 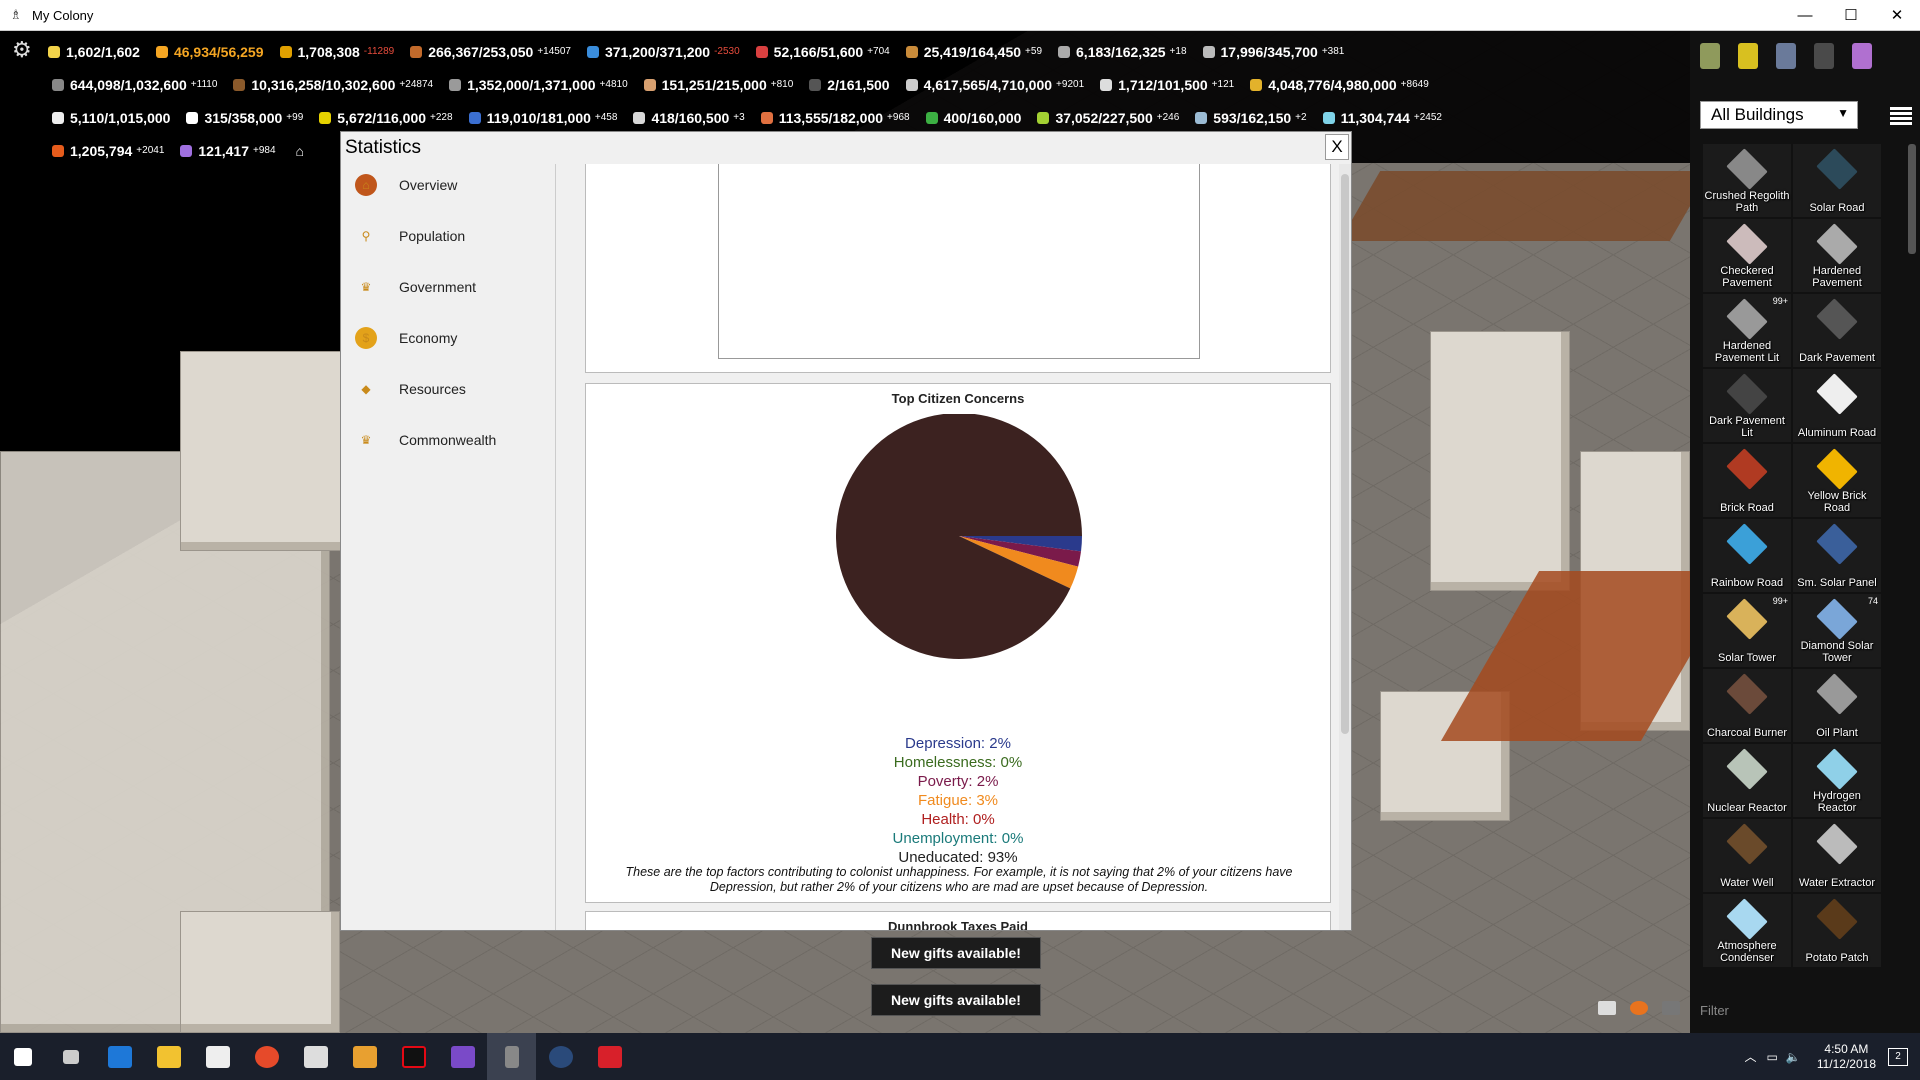 What do you see at coordinates (111, 118) in the screenshot?
I see `resource-item: 5,110/1,015,000` at bounding box center [111, 118].